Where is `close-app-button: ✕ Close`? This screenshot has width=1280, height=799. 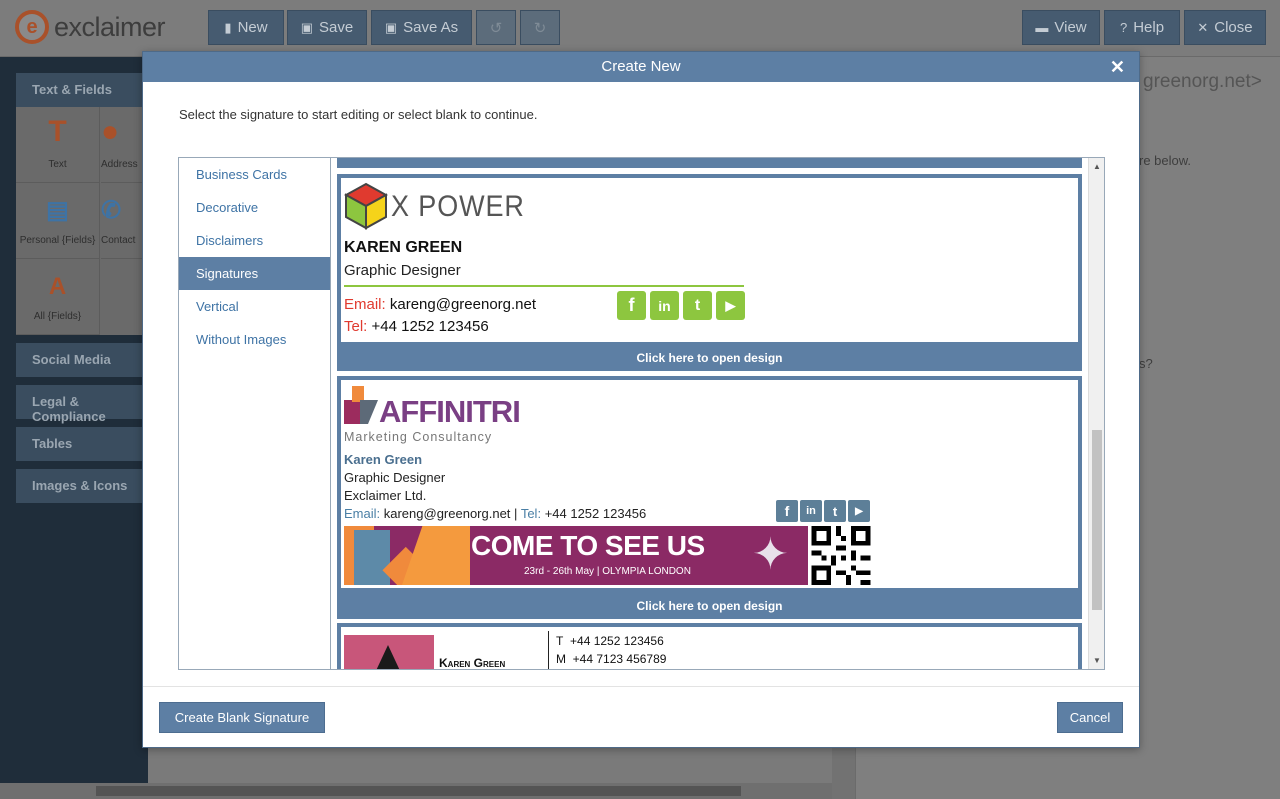 close-app-button: ✕ Close is located at coordinates (1225, 27).